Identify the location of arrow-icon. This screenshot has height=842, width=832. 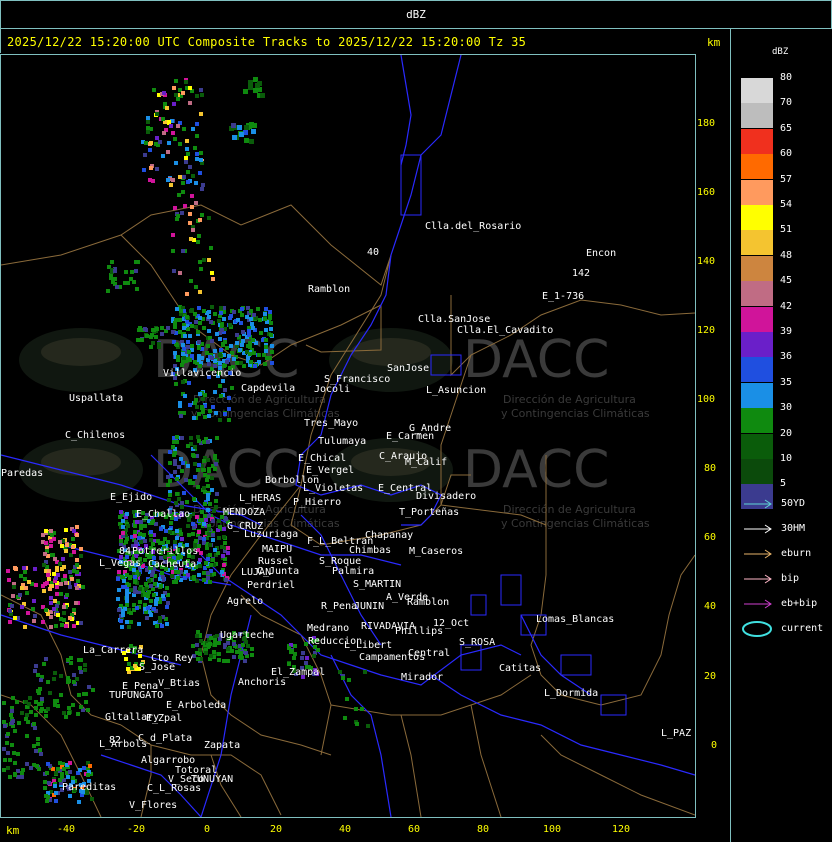
(758, 604).